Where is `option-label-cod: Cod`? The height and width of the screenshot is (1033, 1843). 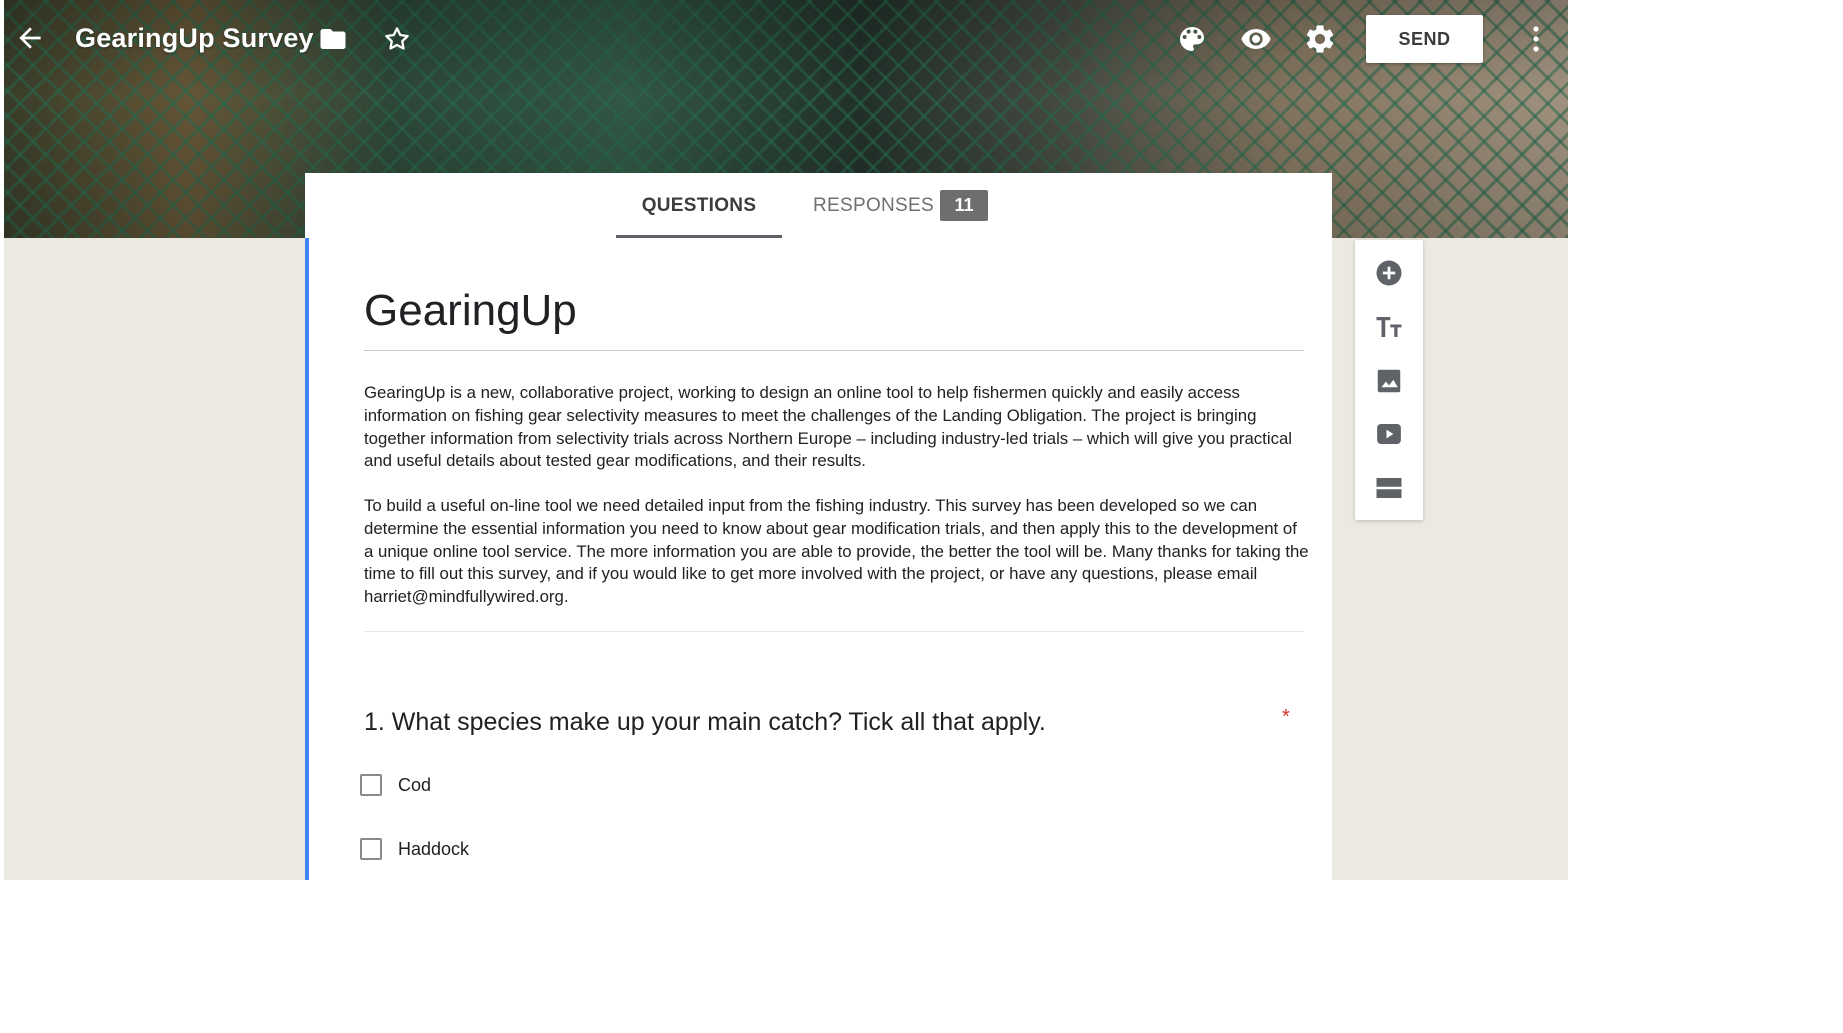 option-label-cod: Cod is located at coordinates (415, 784).